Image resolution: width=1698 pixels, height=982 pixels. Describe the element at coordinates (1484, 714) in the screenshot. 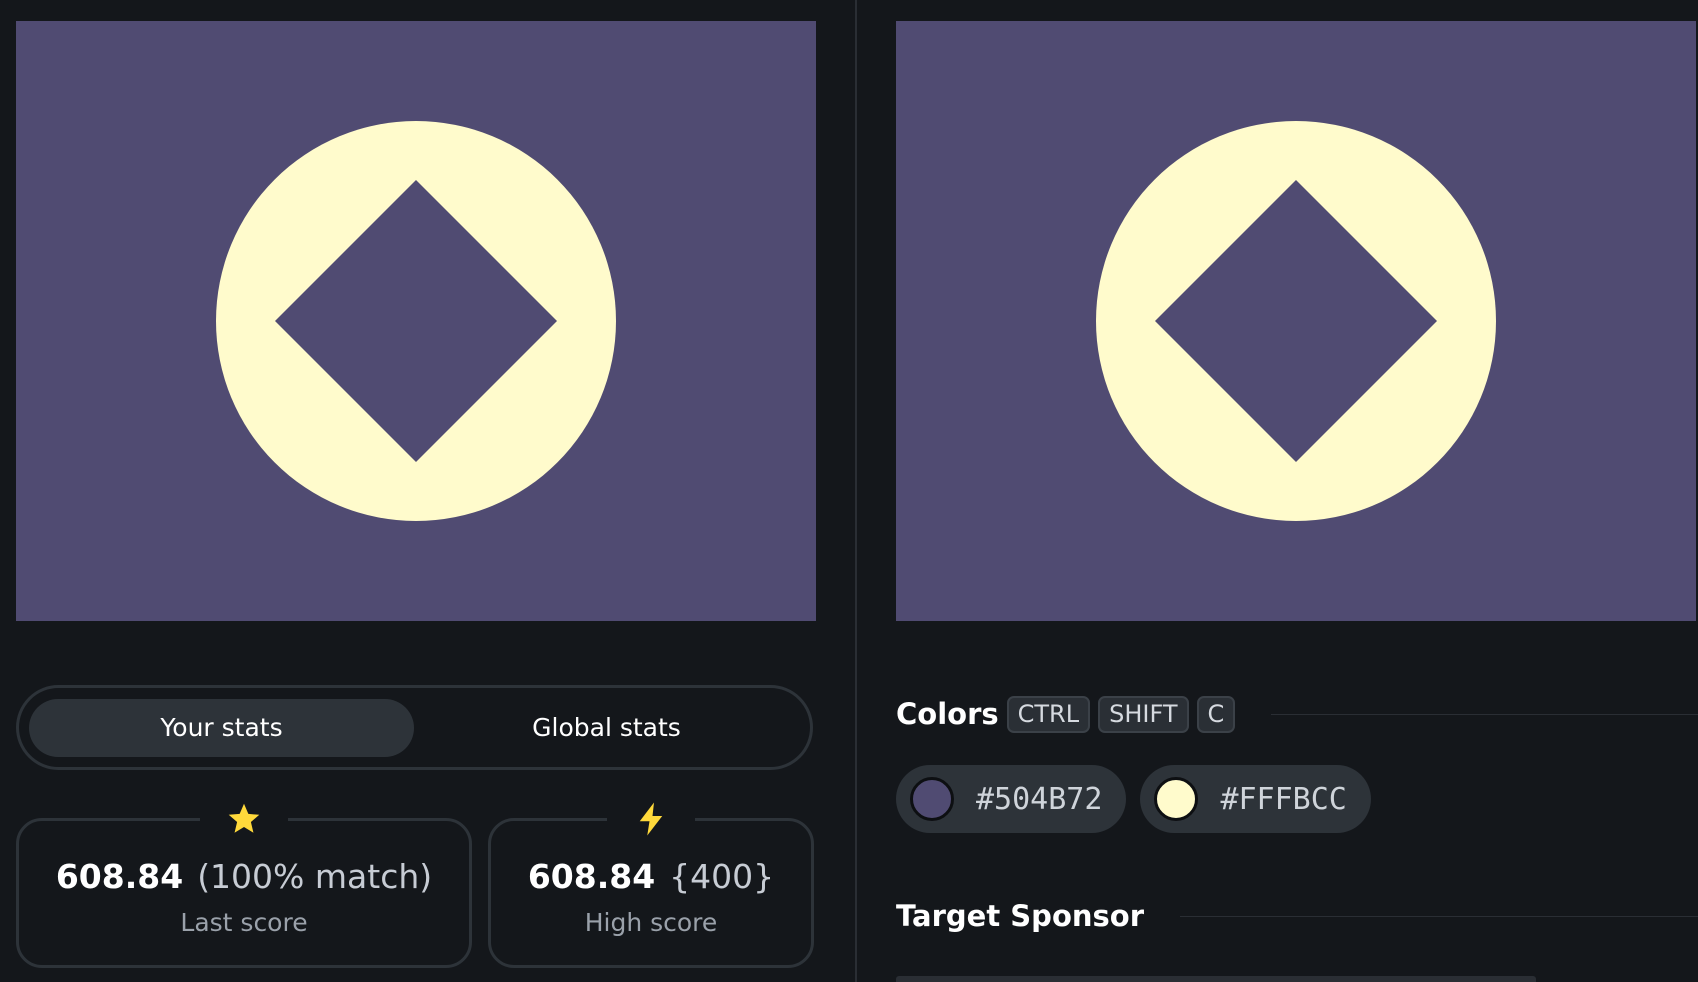

I see `colors-divider` at that location.